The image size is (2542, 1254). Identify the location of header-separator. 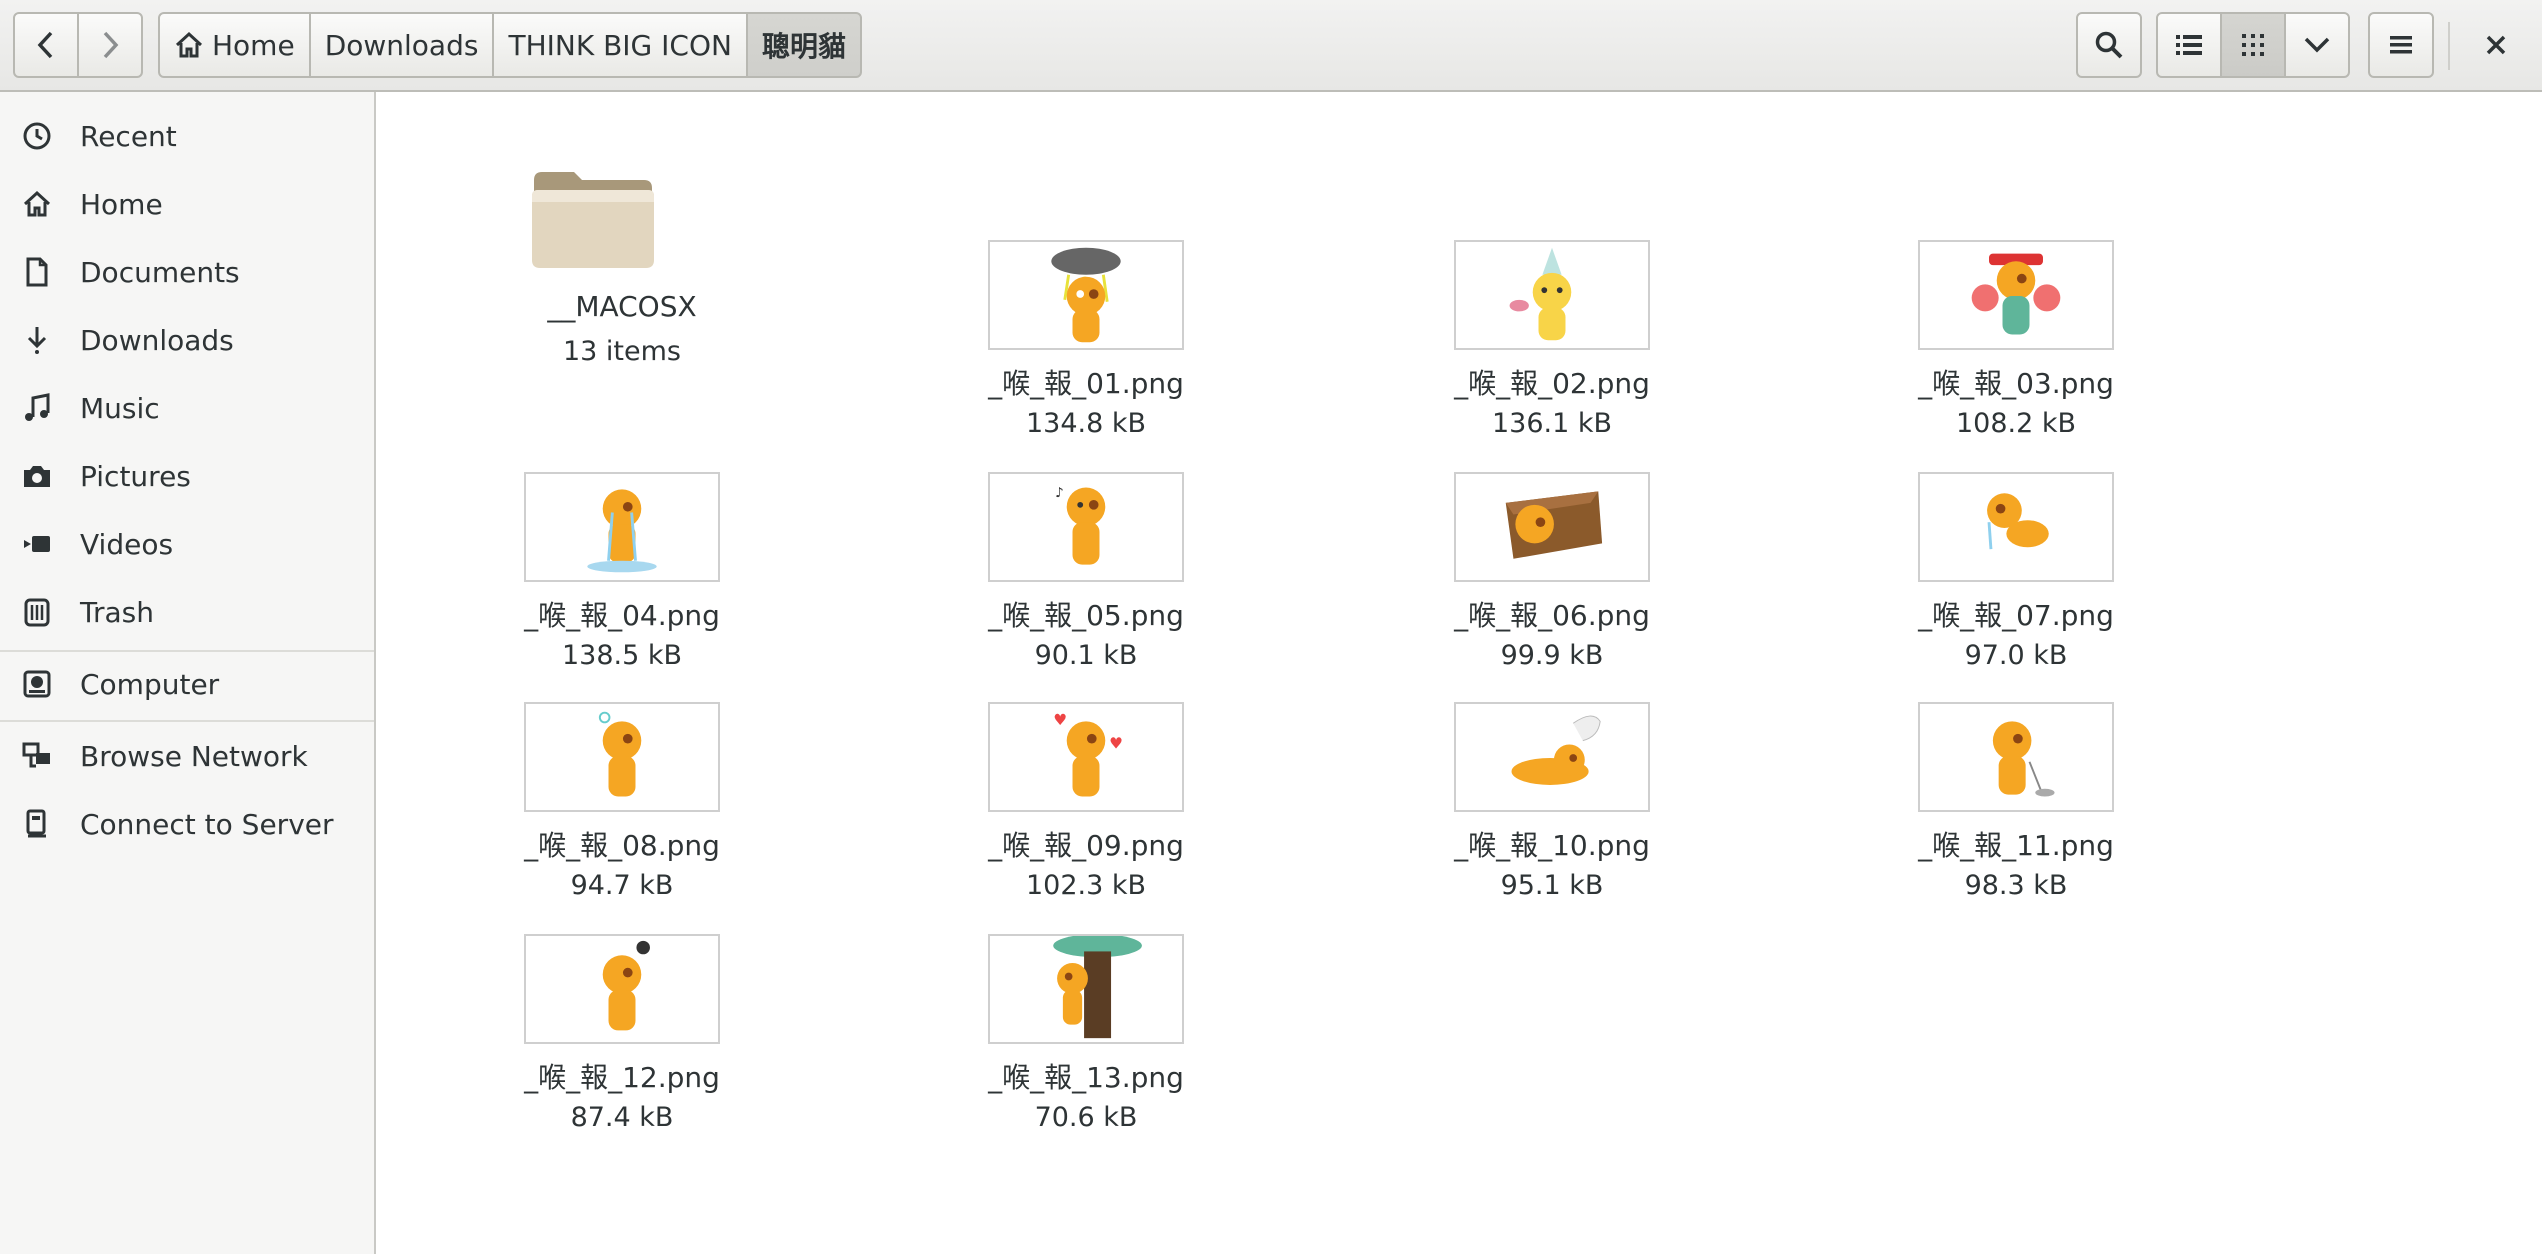
(2449, 46).